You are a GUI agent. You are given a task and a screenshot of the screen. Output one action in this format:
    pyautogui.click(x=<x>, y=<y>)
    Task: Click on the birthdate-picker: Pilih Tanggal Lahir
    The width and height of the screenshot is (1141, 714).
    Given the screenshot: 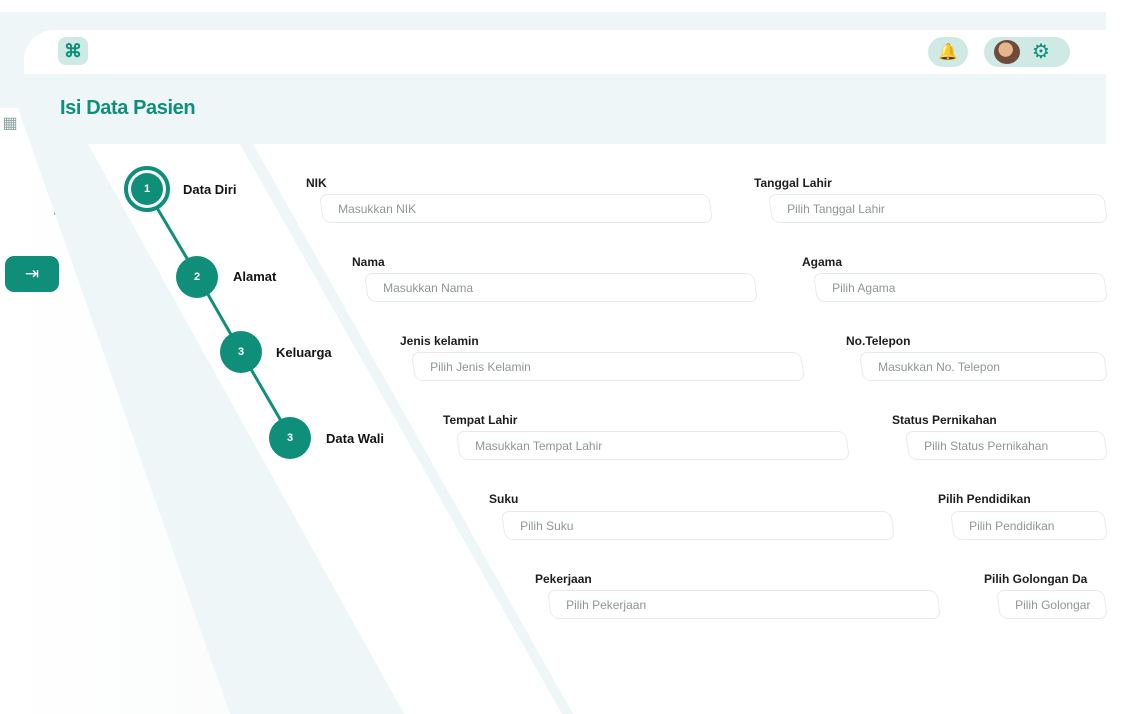 What is the action you would take?
    pyautogui.click(x=938, y=208)
    